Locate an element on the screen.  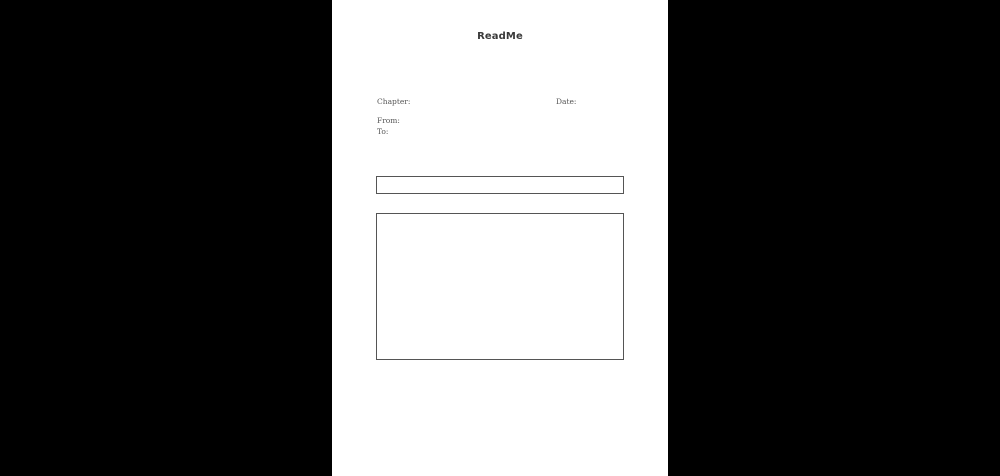
date-label: Date: is located at coordinates (566, 101).